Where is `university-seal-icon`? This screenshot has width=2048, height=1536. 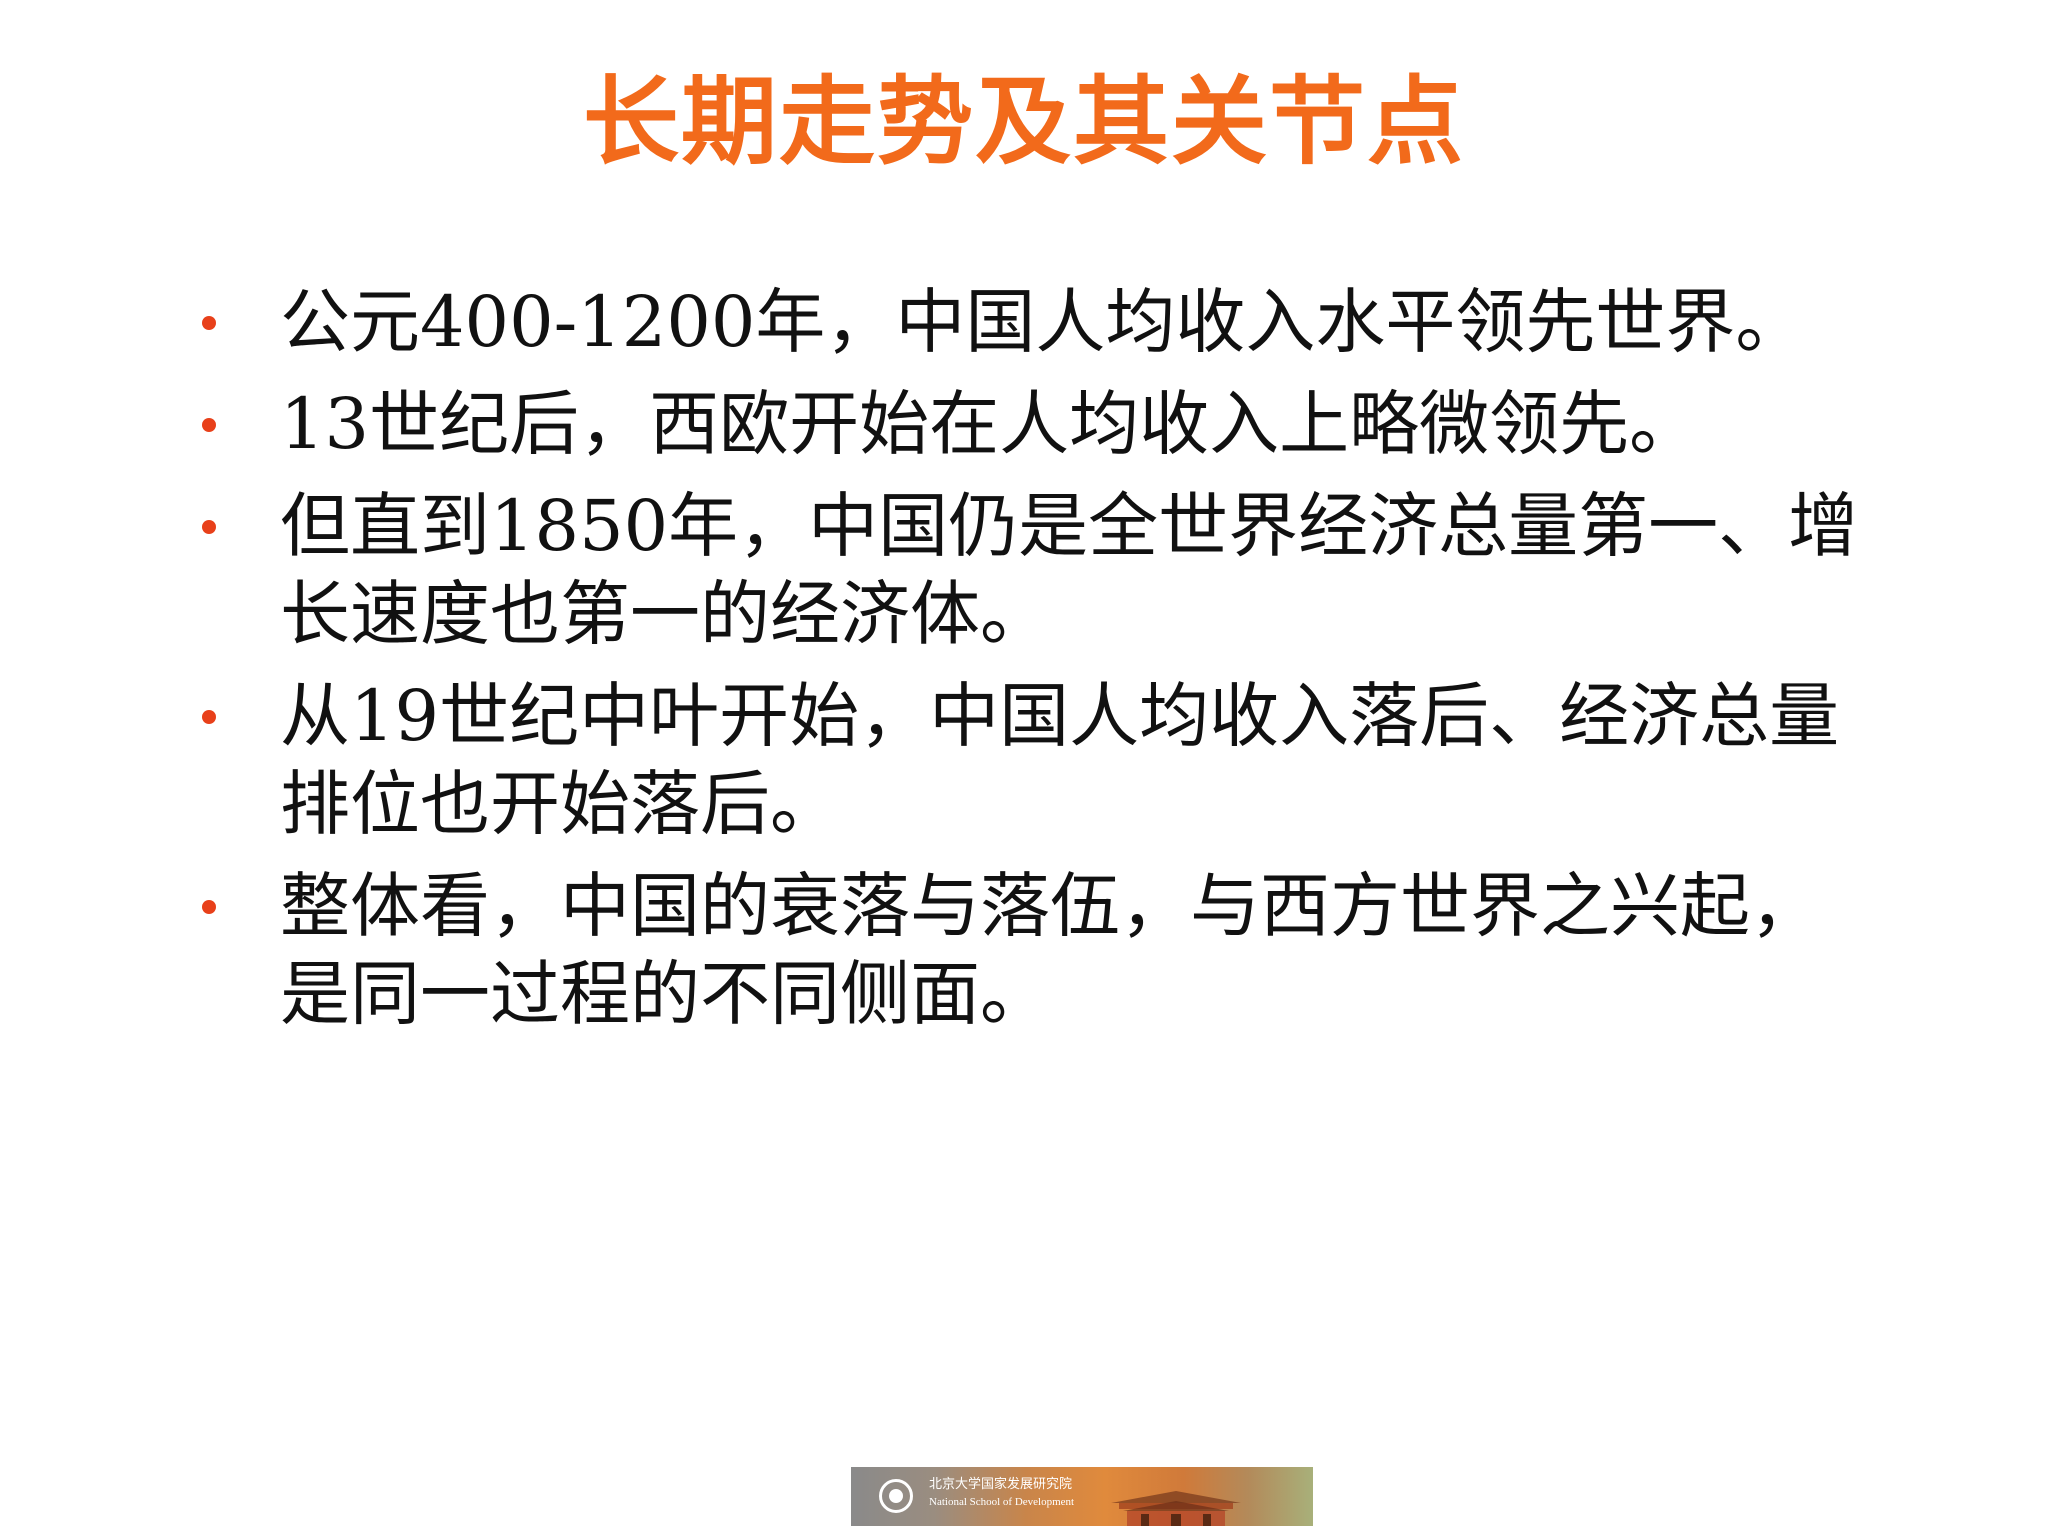
university-seal-icon is located at coordinates (896, 1496).